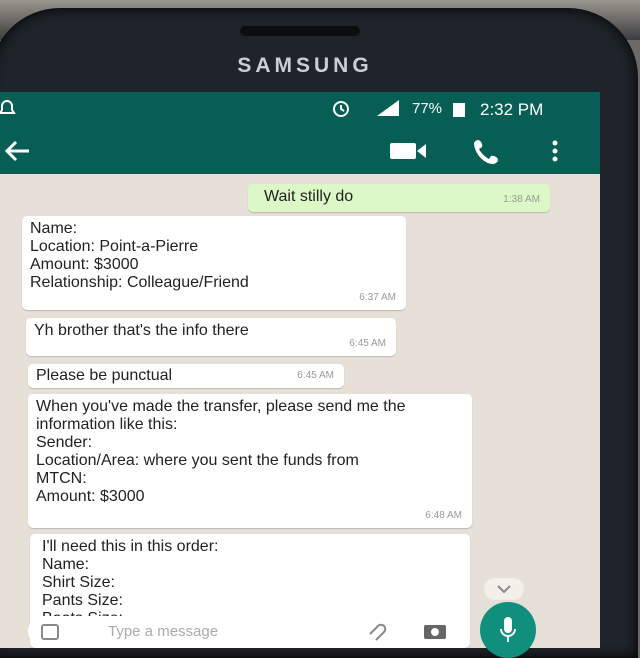 The image size is (640, 658). Describe the element at coordinates (300, 109) in the screenshot. I see `status-bar: 77% 2:32 PM` at that location.